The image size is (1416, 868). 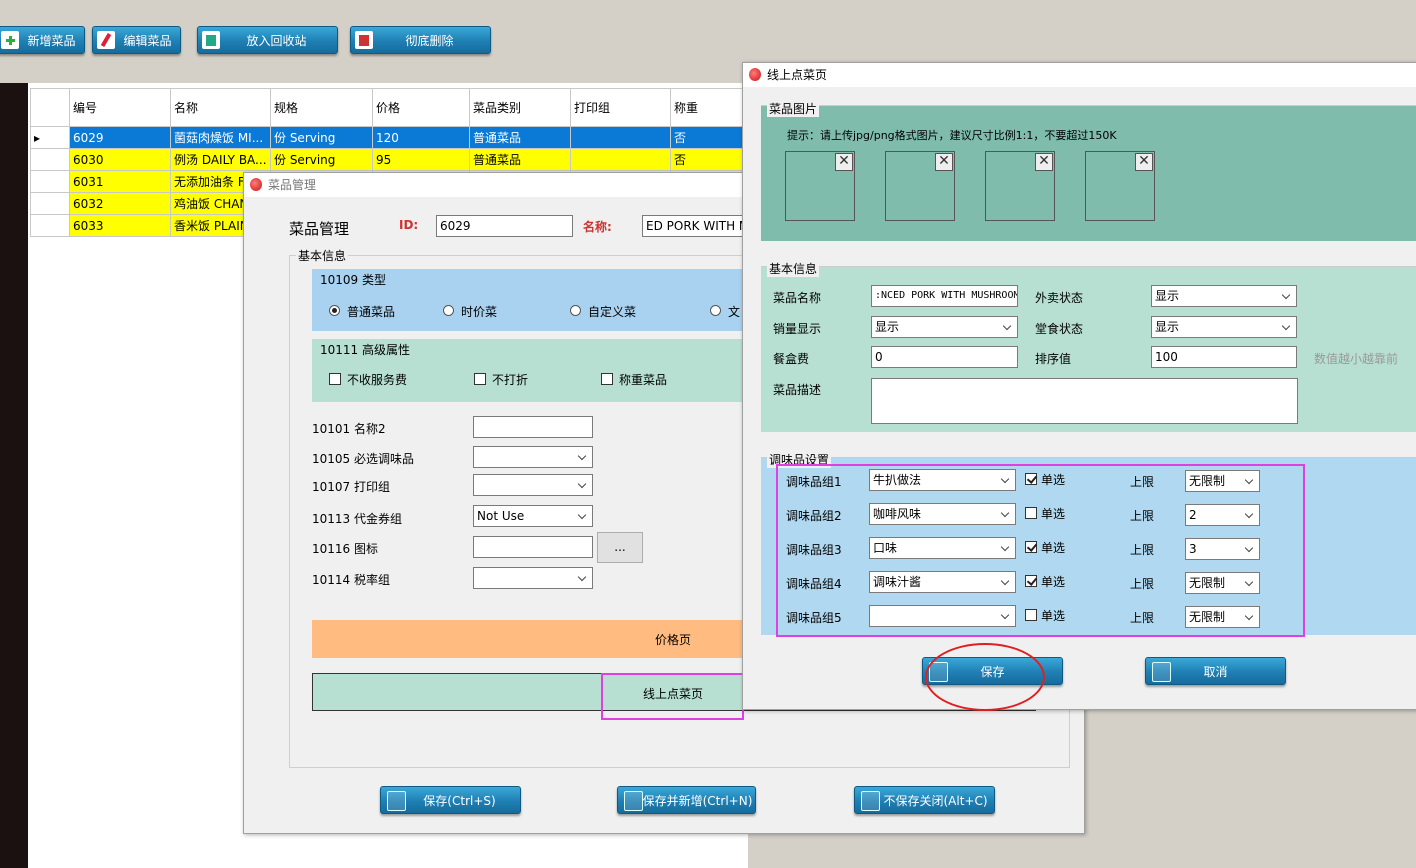 I want to click on cell: 6032, so click(x=120, y=203).